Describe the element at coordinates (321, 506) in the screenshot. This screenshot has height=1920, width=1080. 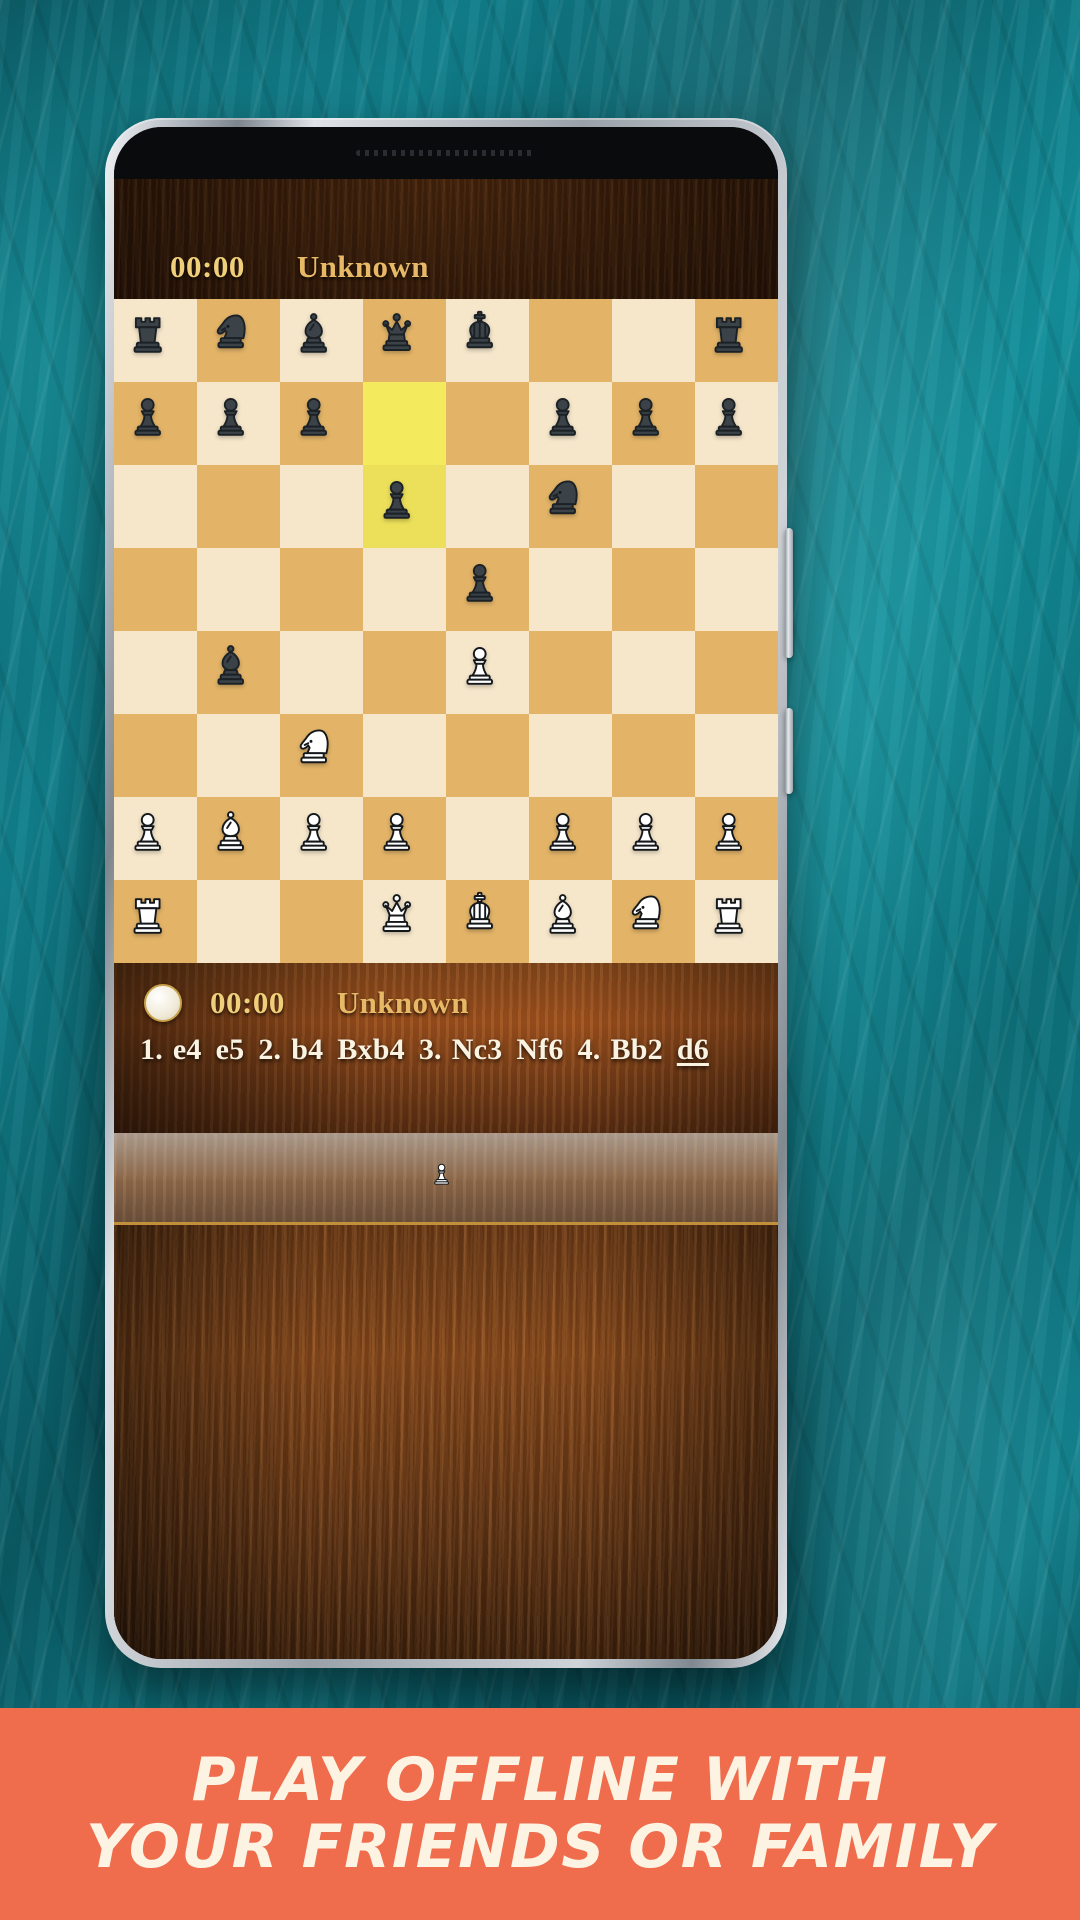
I see `board-square-c6` at that location.